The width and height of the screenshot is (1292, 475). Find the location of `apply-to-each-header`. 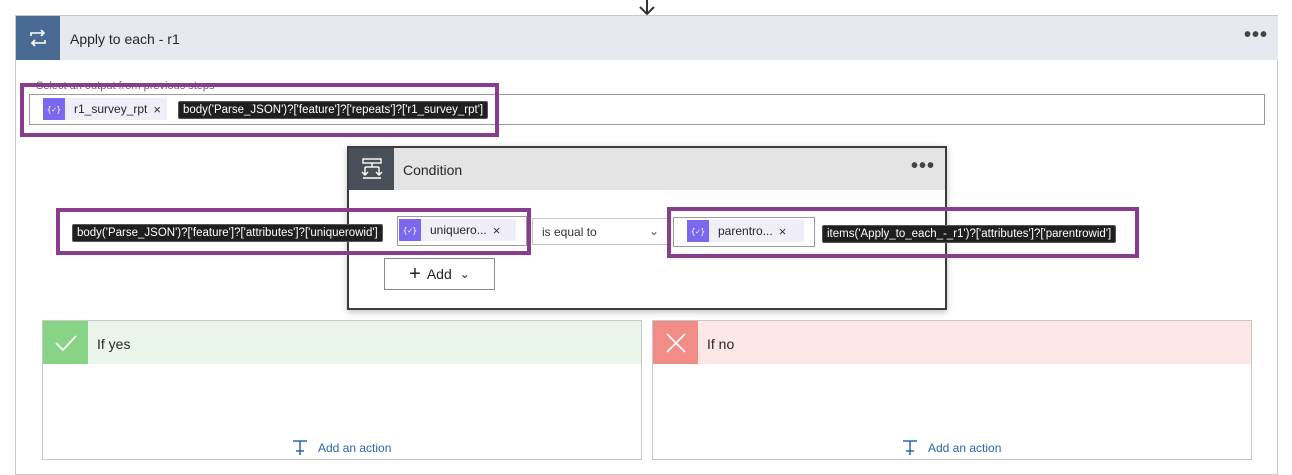

apply-to-each-header is located at coordinates (647, 38).